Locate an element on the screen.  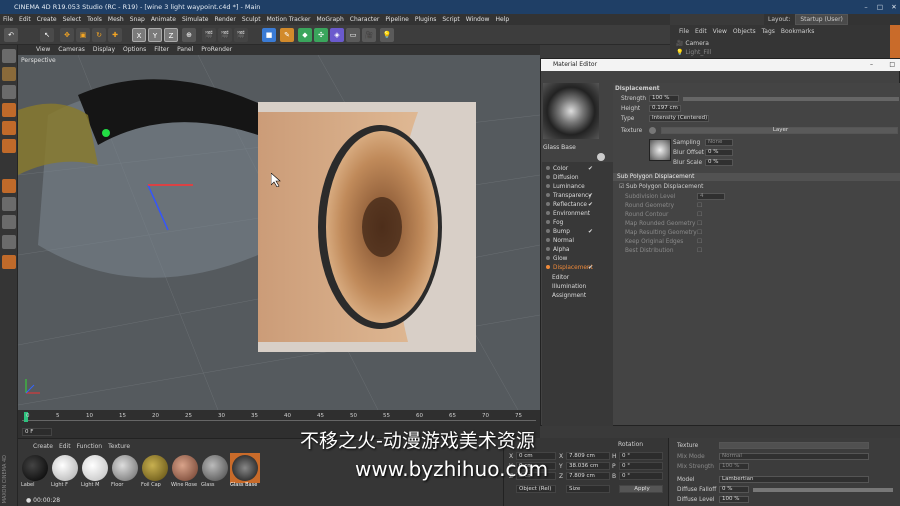
light-icon: 💡 is located at coordinates (387, 35).